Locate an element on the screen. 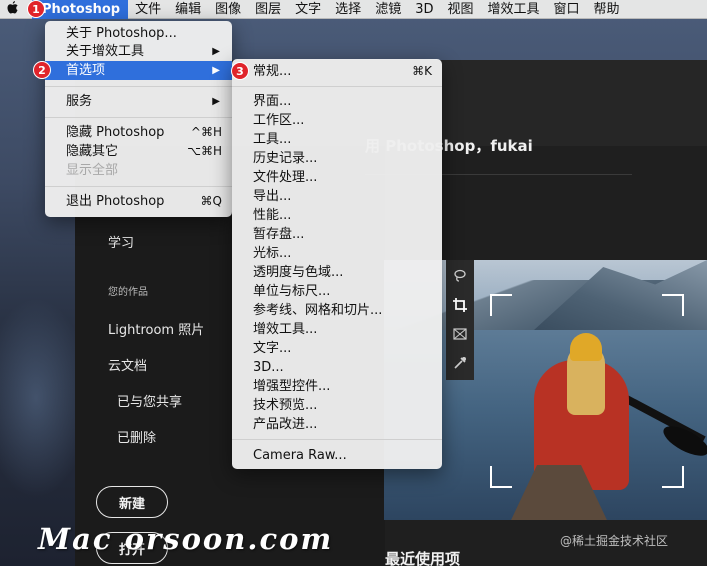 The image size is (707, 566). step-badge-1: 1 is located at coordinates (36, 9).